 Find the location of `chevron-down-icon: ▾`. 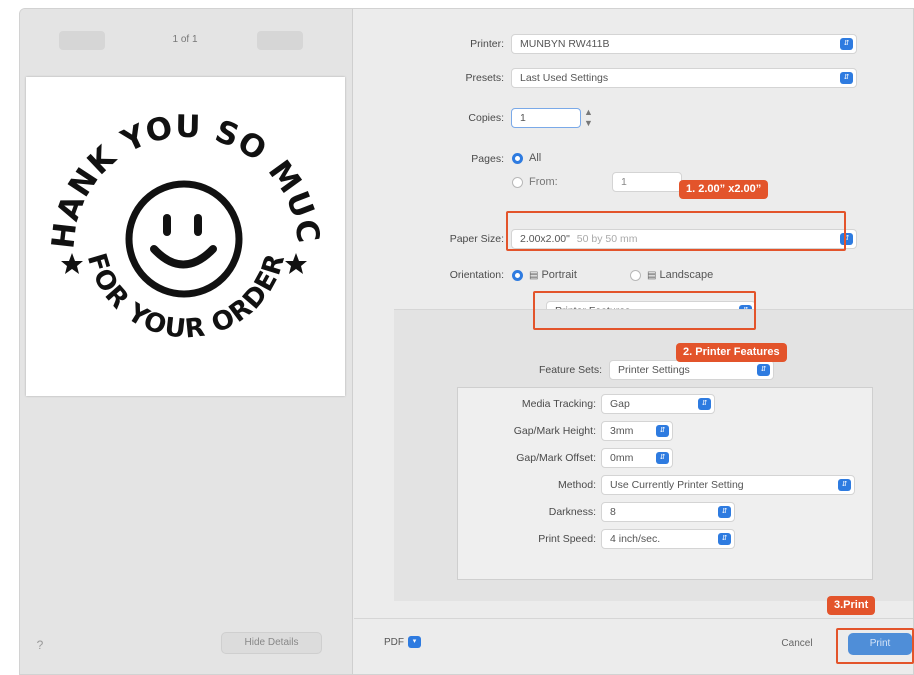

chevron-down-icon: ▾ is located at coordinates (414, 642).